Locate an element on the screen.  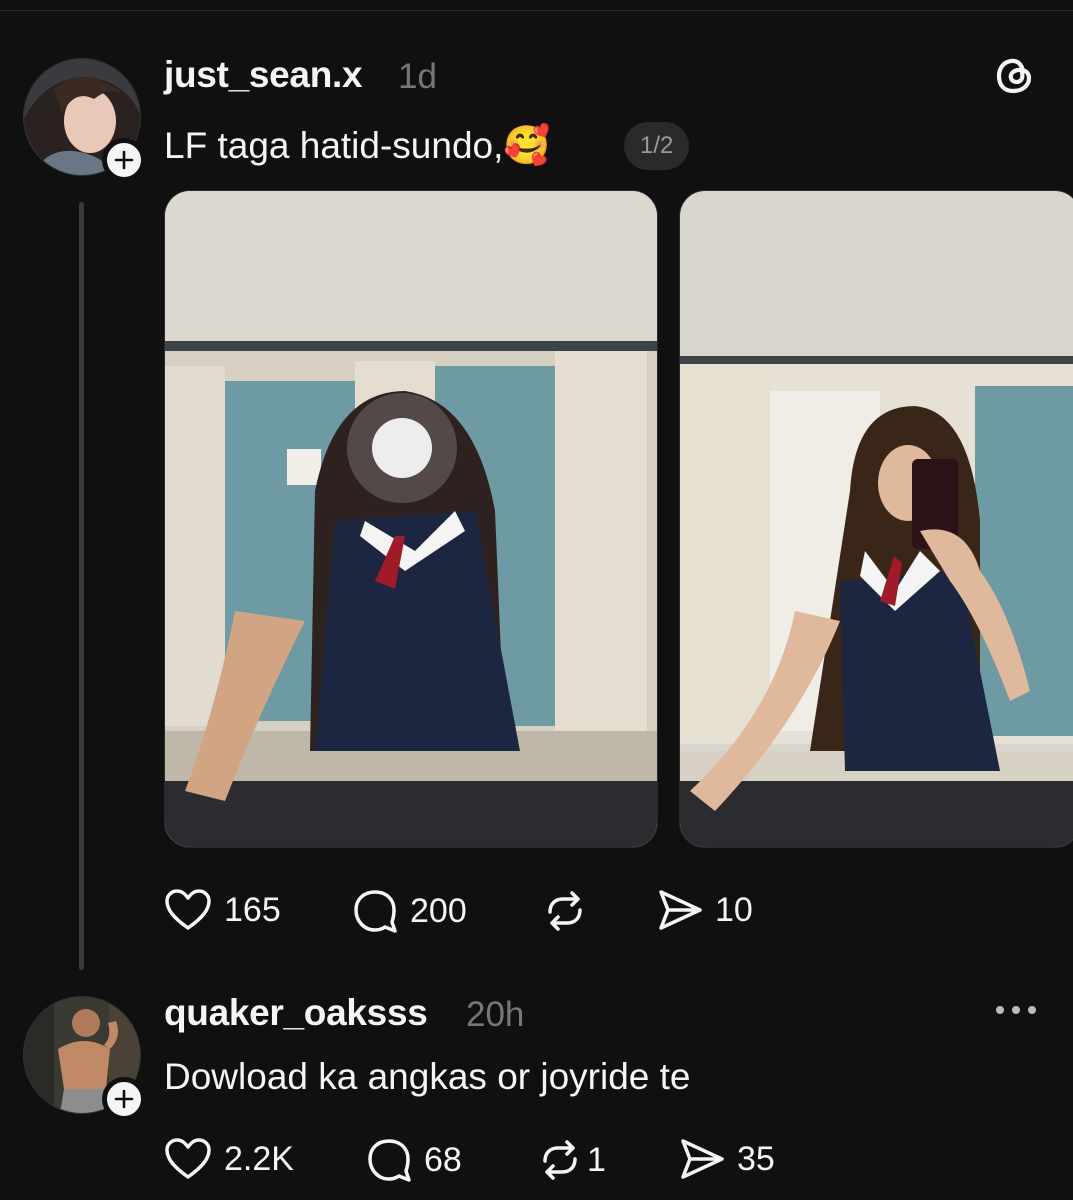
like-count: 165 is located at coordinates (252, 909).